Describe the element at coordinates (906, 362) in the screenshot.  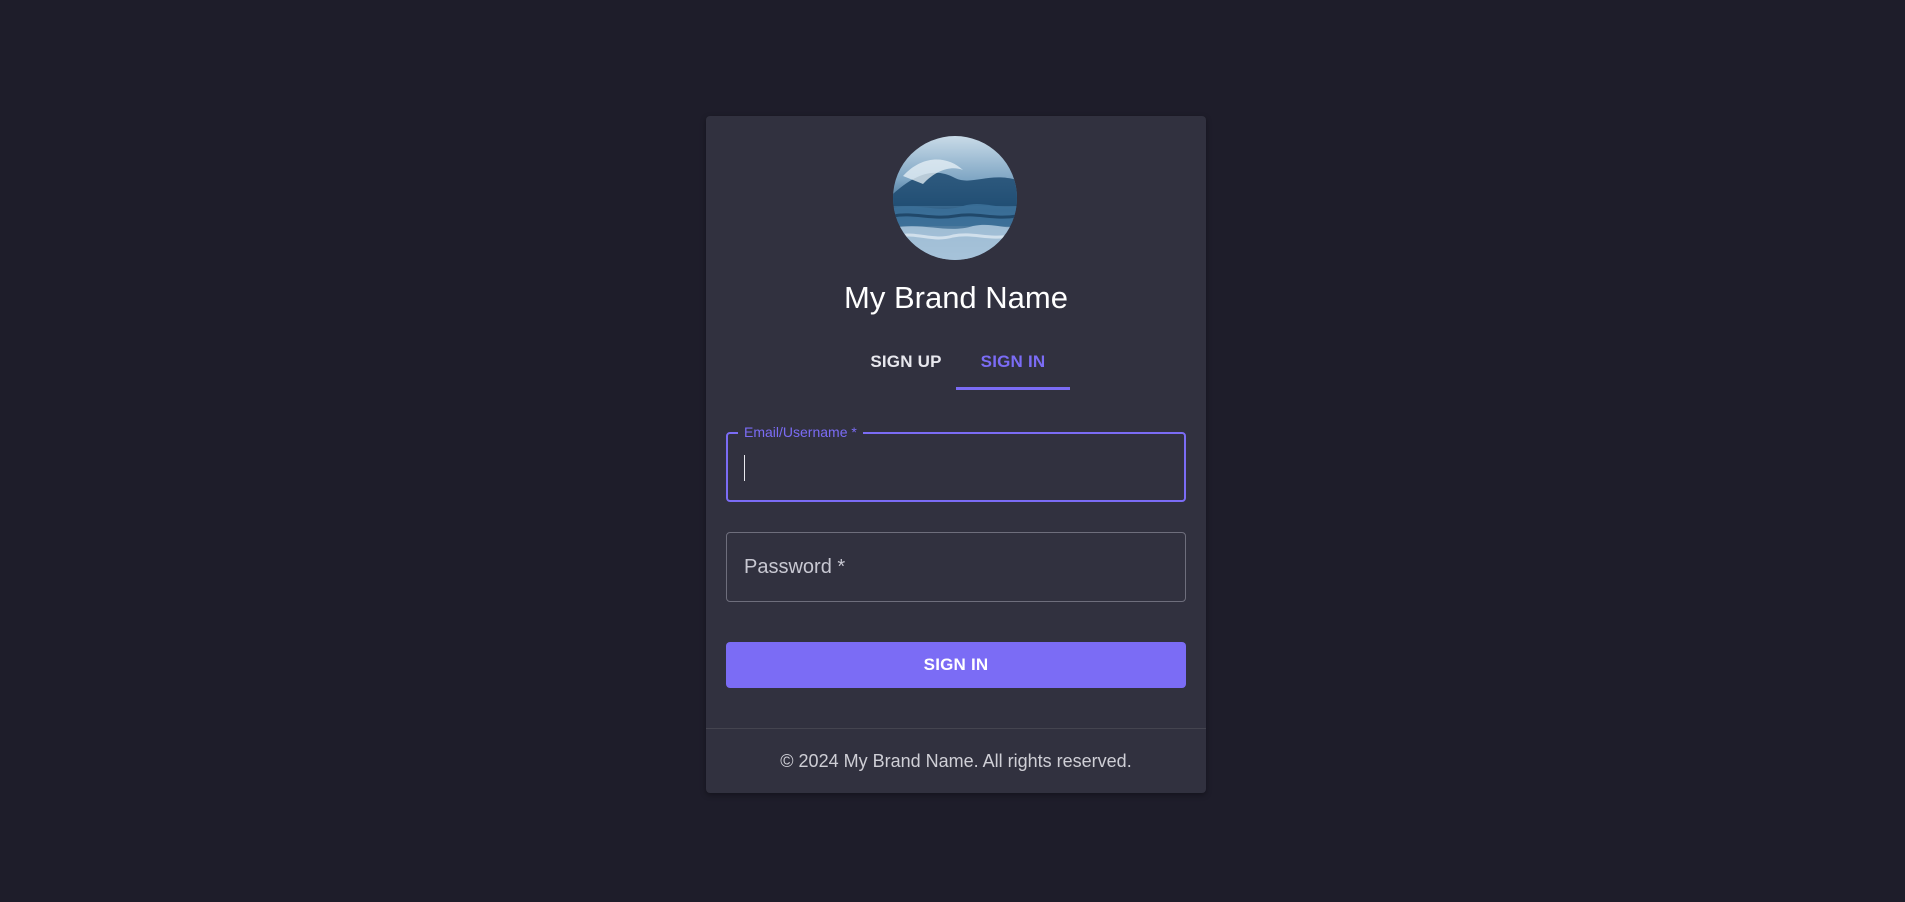
I see `tab-sign-up: SIGN UP` at that location.